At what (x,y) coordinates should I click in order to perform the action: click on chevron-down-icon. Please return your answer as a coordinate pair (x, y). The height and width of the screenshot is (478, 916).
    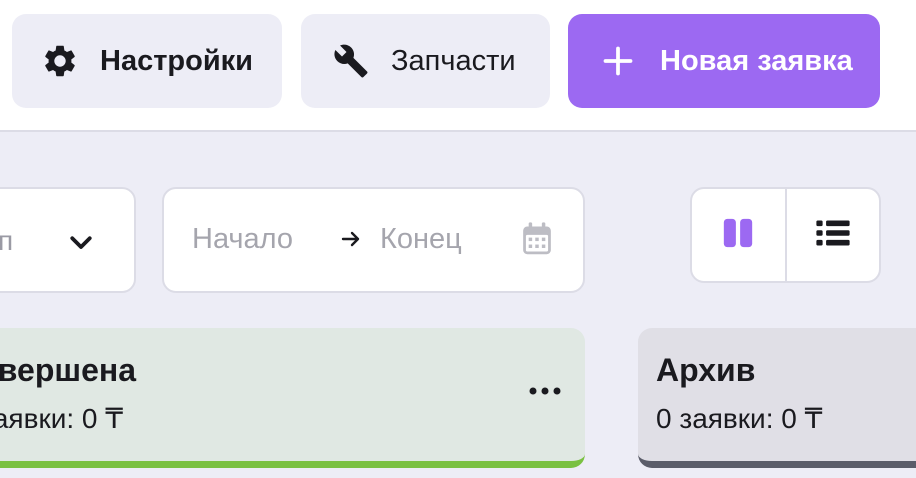
    Looking at the image, I should click on (81, 242).